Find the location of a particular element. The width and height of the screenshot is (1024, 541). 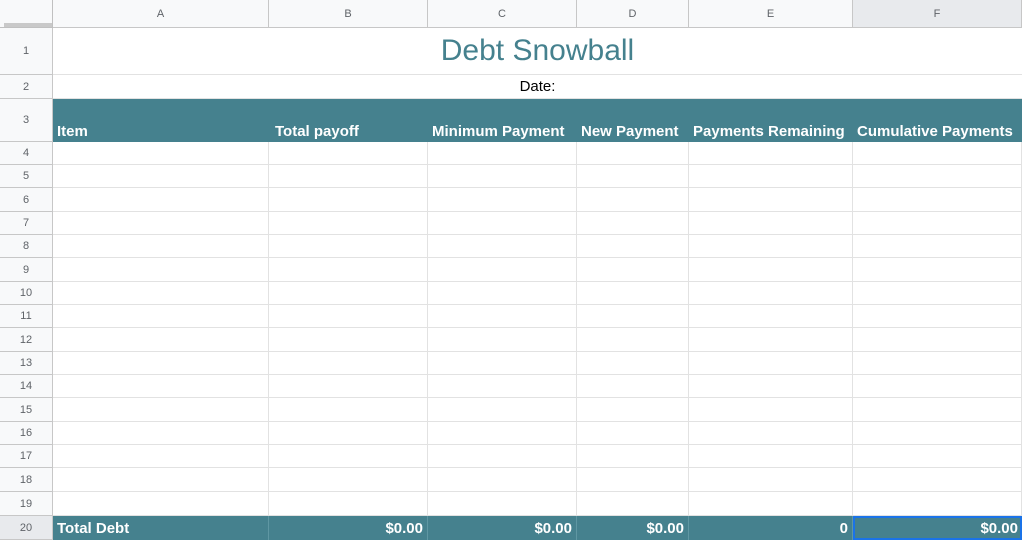

row-header-8: 8 is located at coordinates (26, 246).